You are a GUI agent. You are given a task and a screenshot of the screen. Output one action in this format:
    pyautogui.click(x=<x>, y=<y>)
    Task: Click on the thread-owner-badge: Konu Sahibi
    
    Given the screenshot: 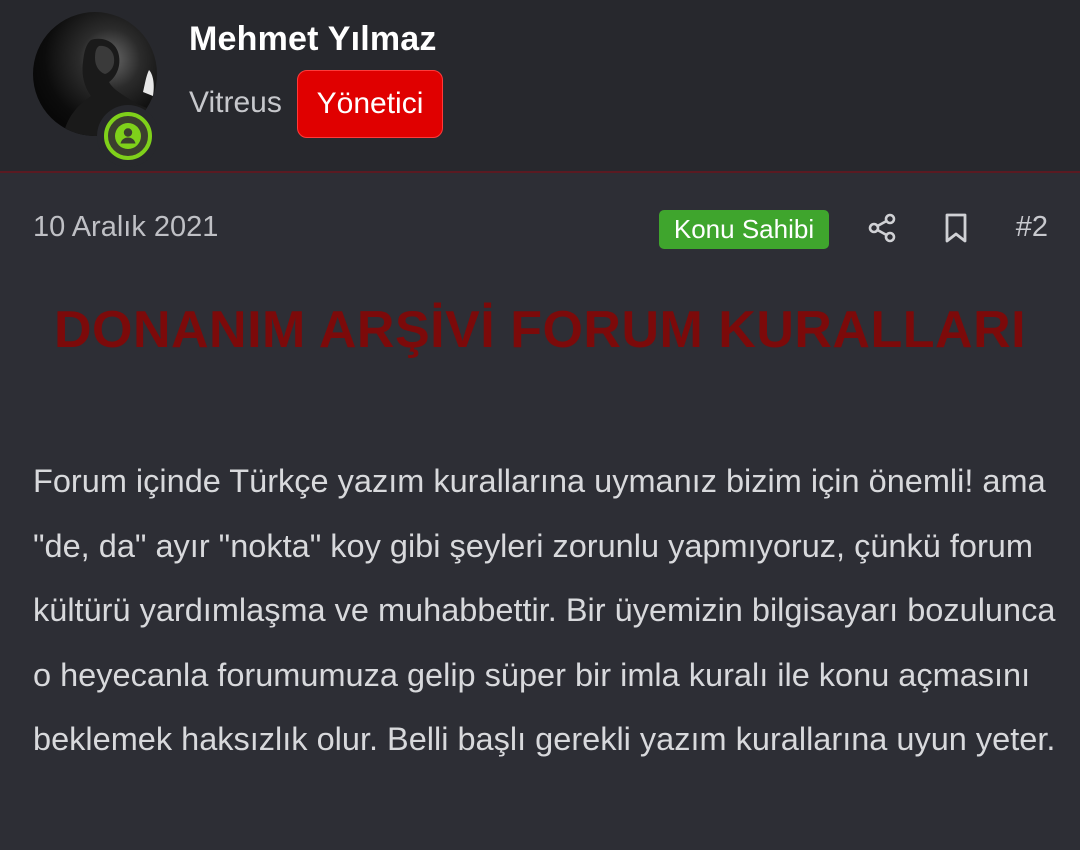 What is the action you would take?
    pyautogui.click(x=744, y=229)
    